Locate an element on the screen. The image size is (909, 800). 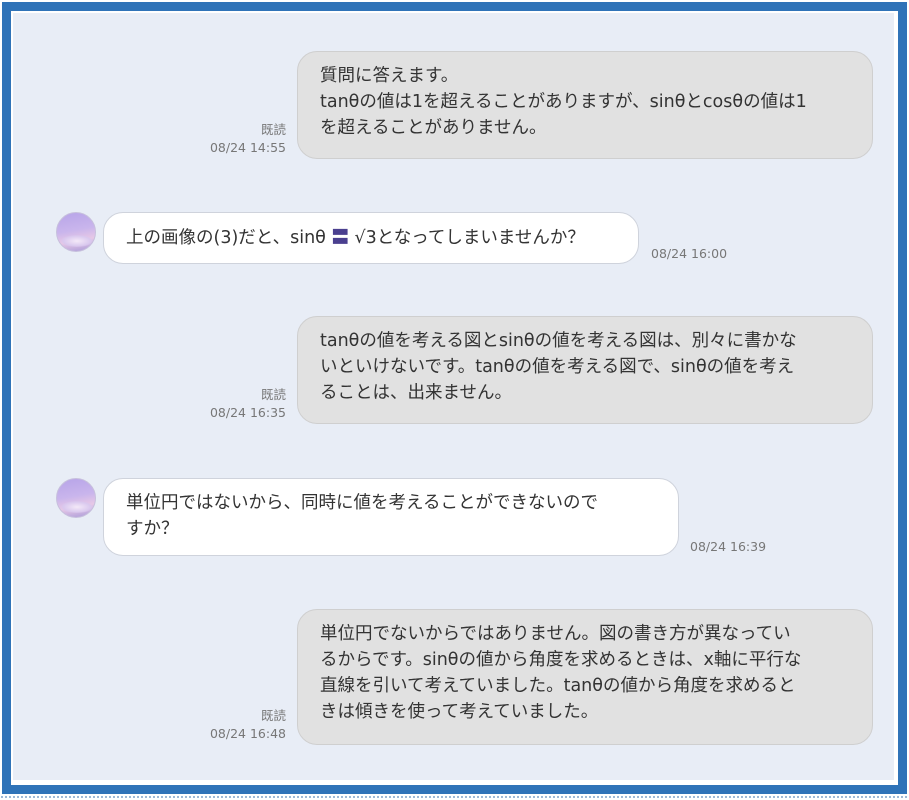
bottom-dotted-border is located at coordinates (454, 797).